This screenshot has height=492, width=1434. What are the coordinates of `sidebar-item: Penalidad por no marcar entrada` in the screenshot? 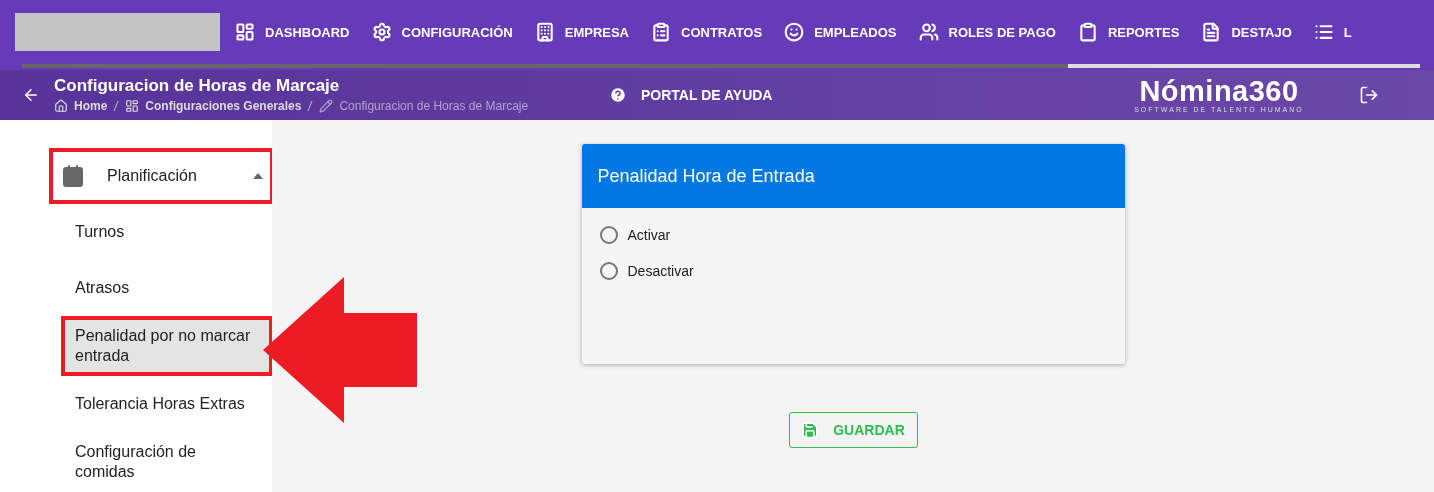 It's located at (167, 346).